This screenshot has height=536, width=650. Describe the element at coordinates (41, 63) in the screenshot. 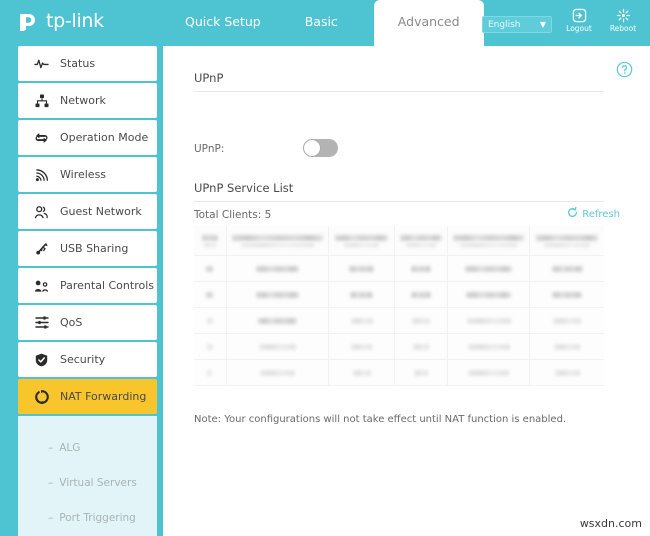

I see `pulse-icon` at that location.